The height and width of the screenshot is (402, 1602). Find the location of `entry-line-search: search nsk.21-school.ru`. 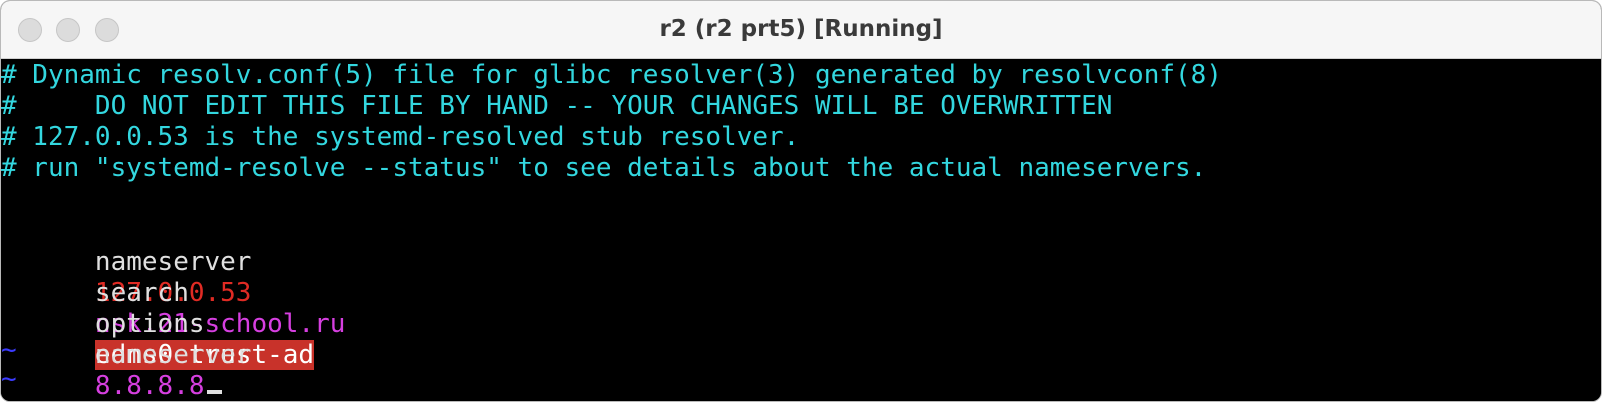

entry-line-search: search nsk.21-school.ru is located at coordinates (173, 293).